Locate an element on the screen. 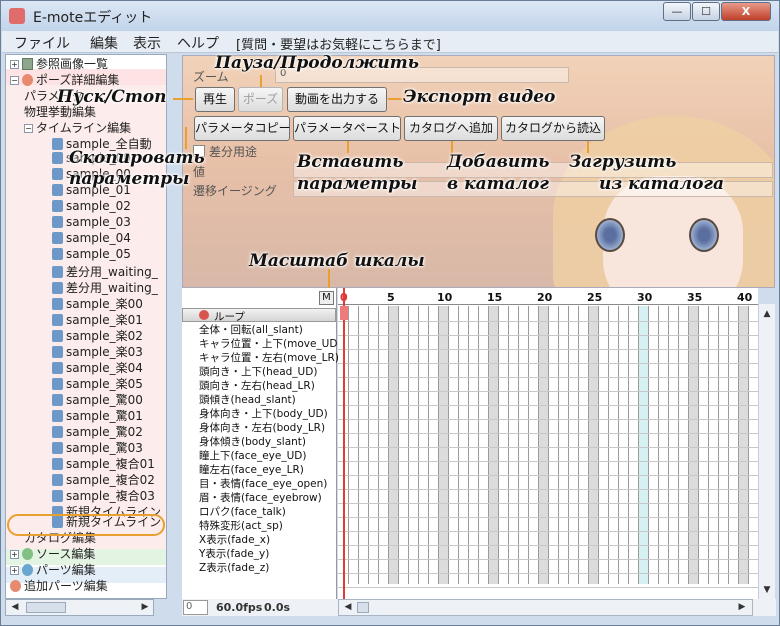 This screenshot has height=626, width=780. playhead-line is located at coordinates (344, 443).